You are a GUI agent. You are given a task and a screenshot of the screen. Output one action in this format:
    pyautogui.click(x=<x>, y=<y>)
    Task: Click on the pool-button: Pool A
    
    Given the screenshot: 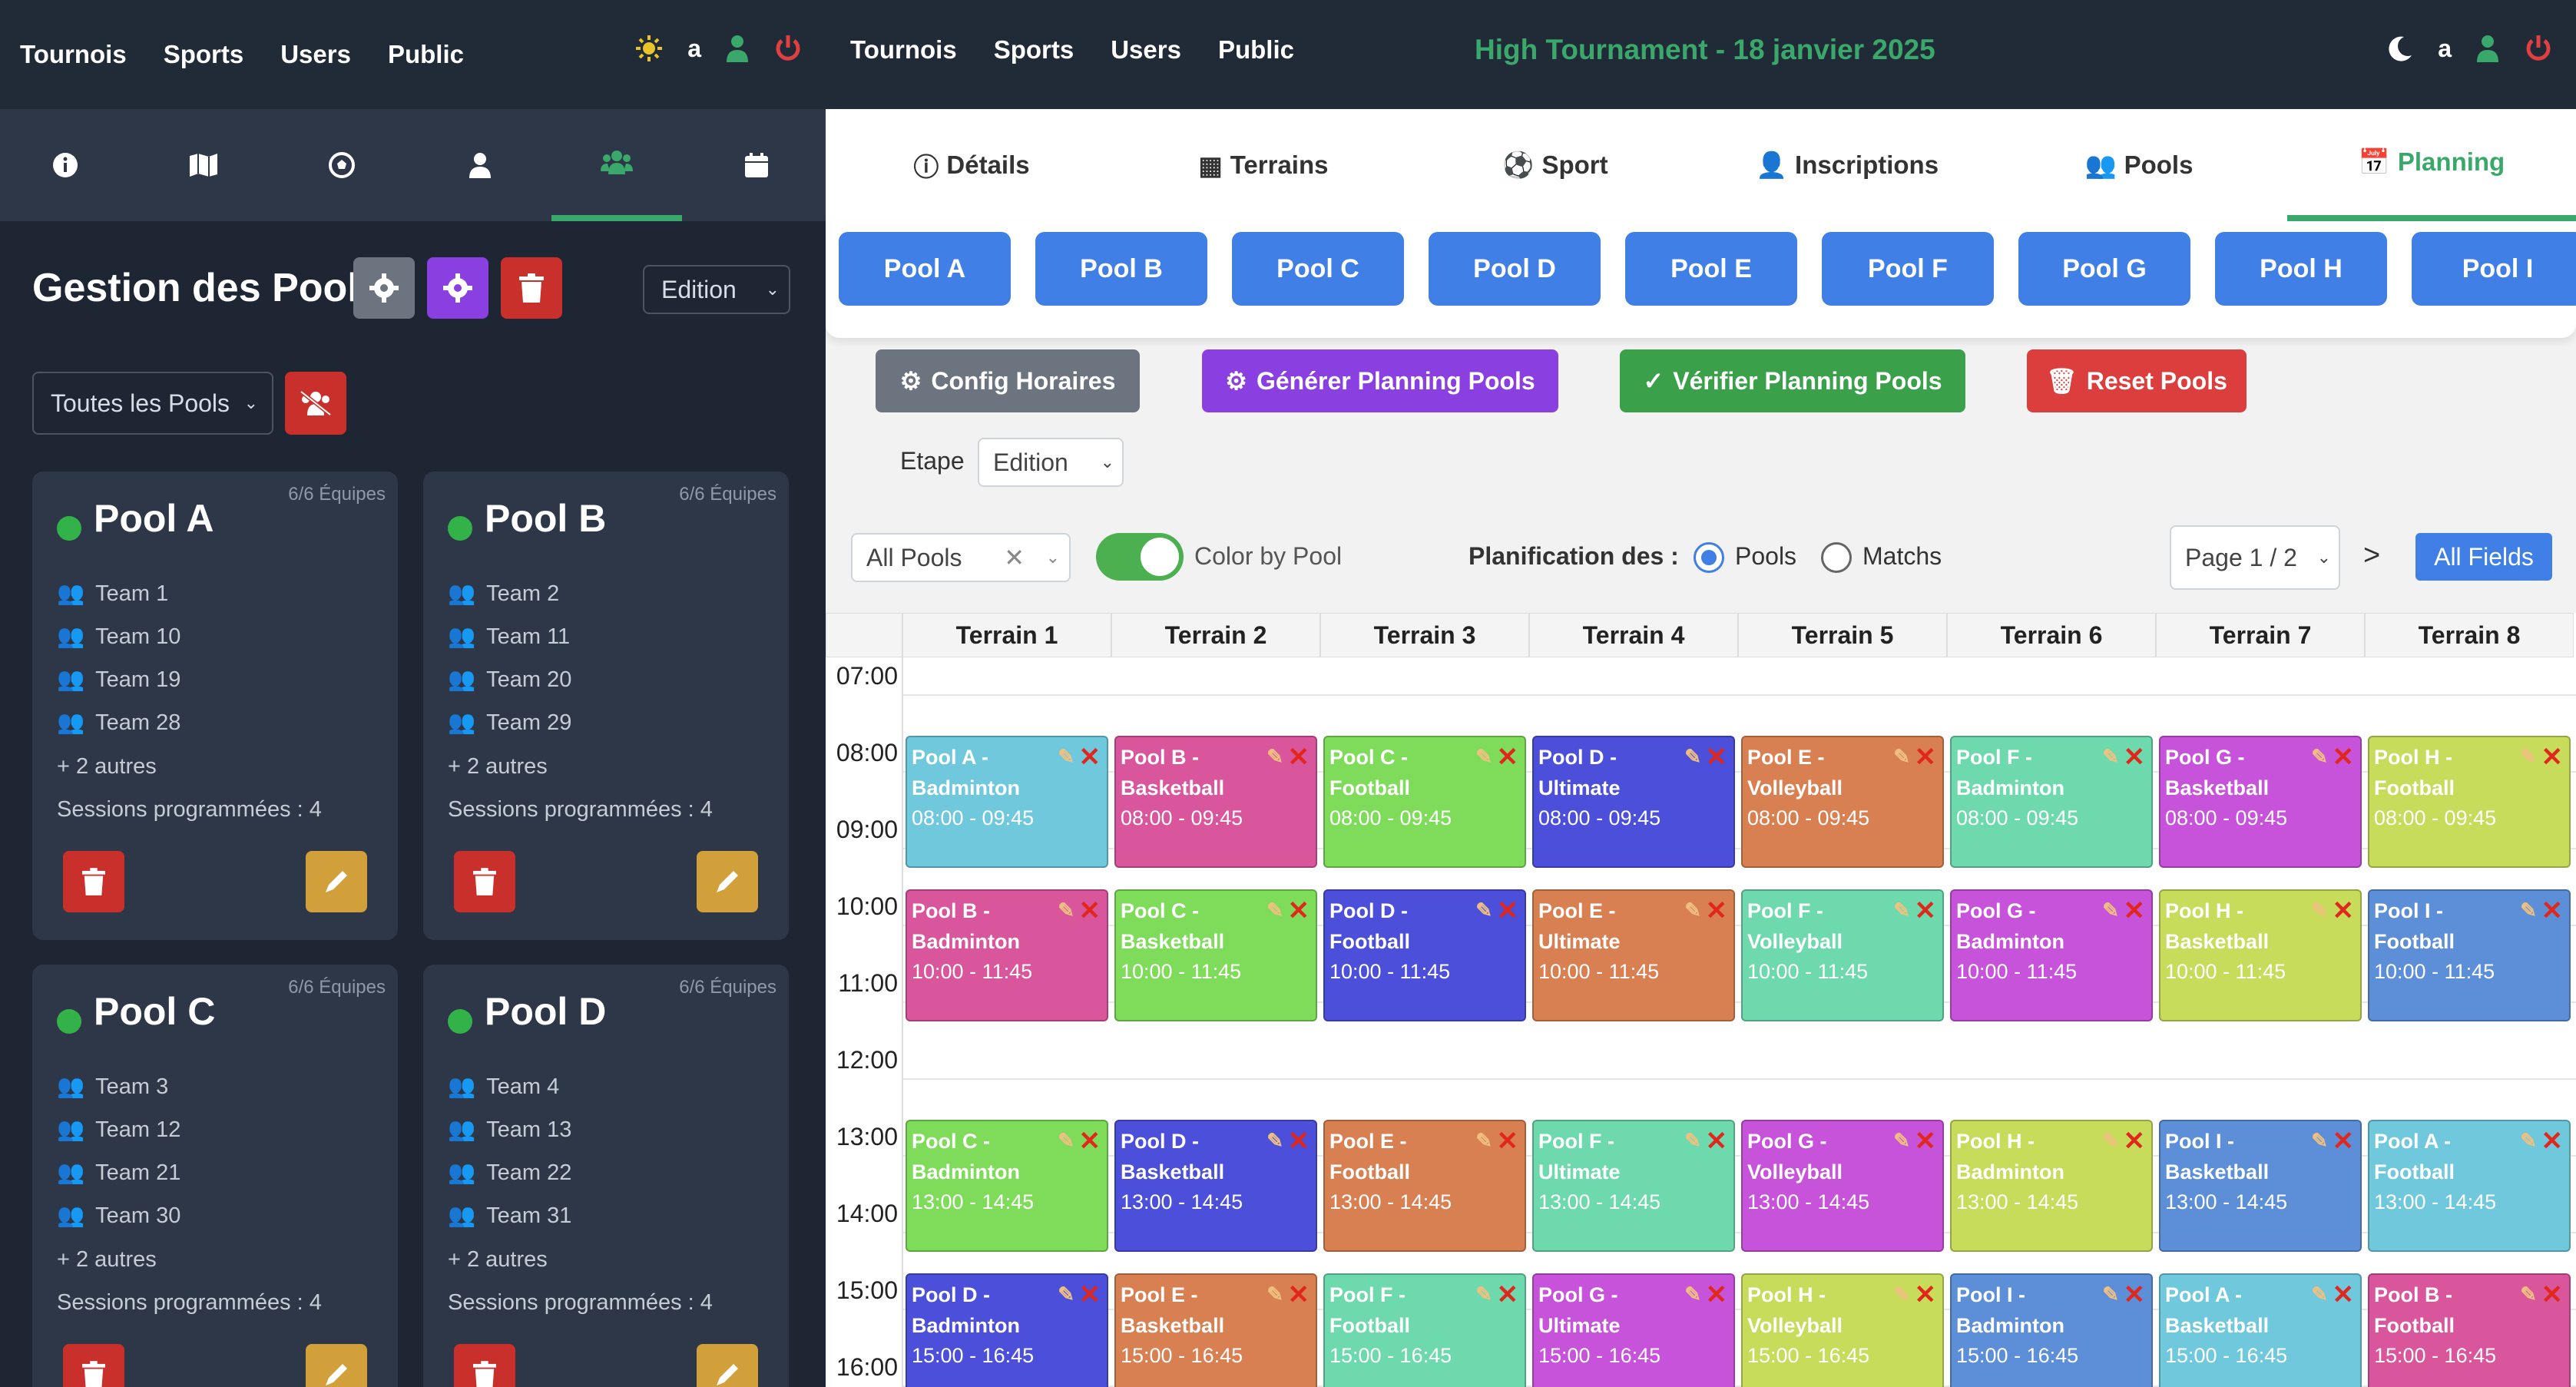 What is the action you would take?
    pyautogui.click(x=925, y=269)
    